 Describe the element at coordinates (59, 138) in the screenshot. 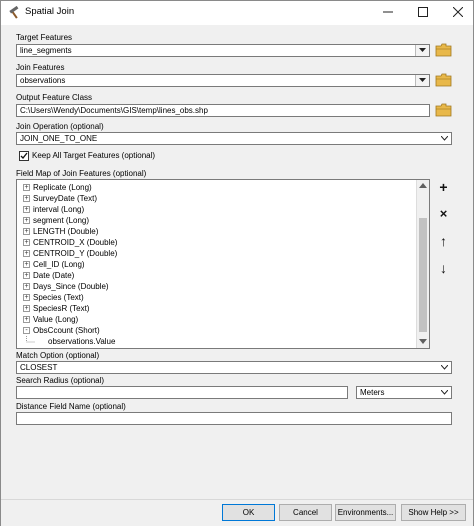

I see `join-operation-value: JOIN_ONE_TO_ONE` at that location.